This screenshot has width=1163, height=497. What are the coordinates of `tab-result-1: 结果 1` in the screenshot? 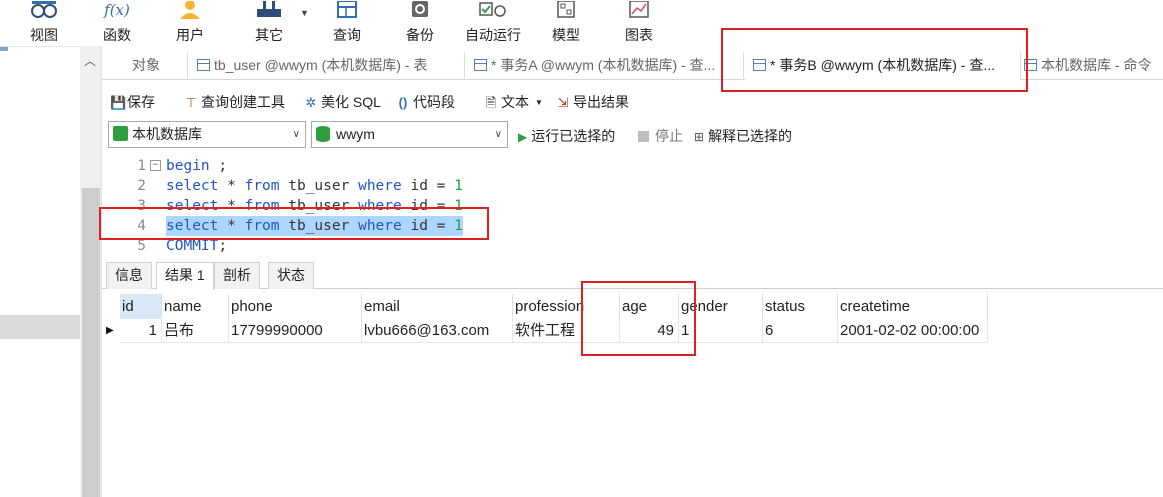 It's located at (185, 276).